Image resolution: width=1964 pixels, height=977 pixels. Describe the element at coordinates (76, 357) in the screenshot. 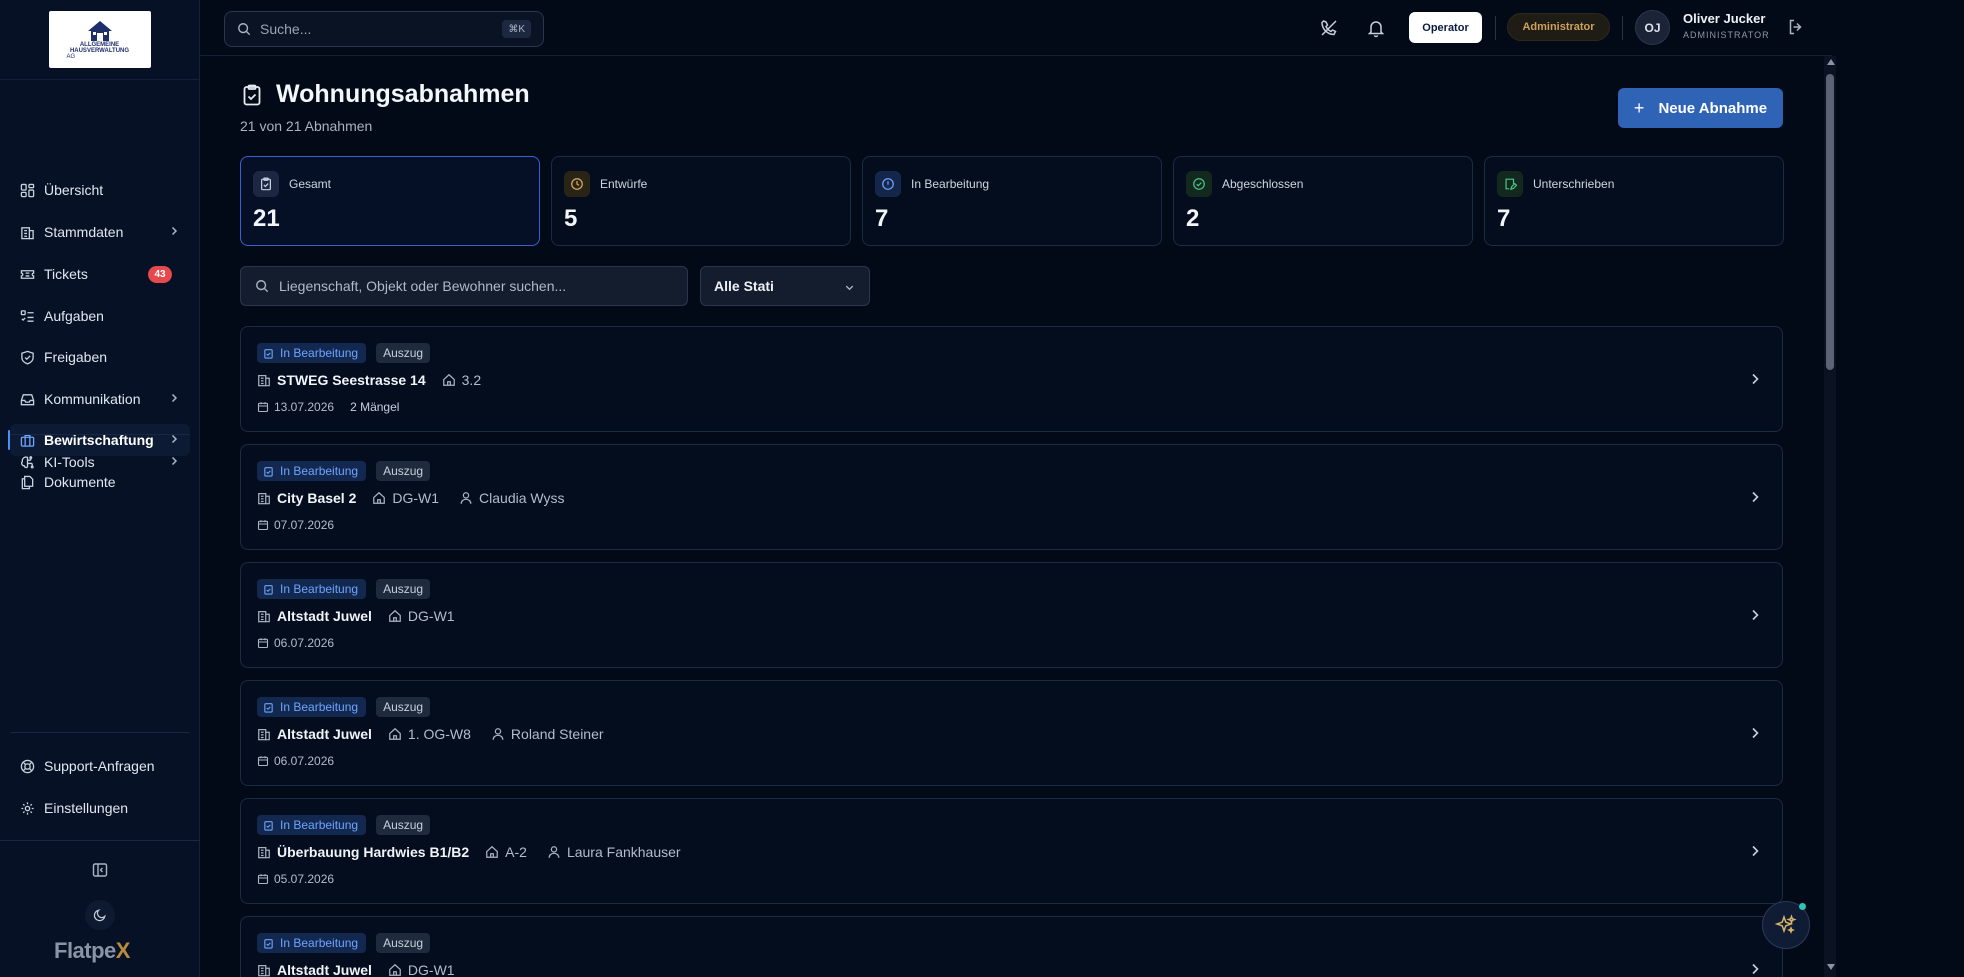

I see `sidebar-item-label: Freigaben` at that location.